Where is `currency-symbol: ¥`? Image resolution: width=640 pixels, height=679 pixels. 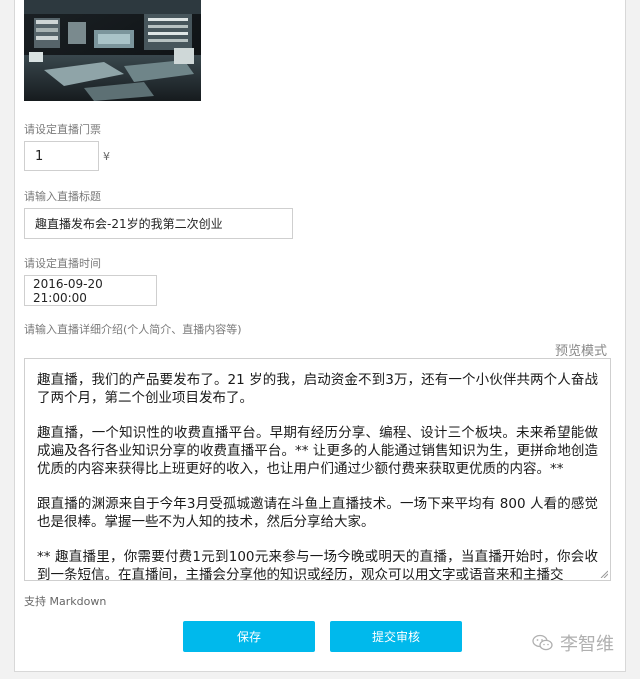
currency-symbol: ¥ is located at coordinates (106, 156).